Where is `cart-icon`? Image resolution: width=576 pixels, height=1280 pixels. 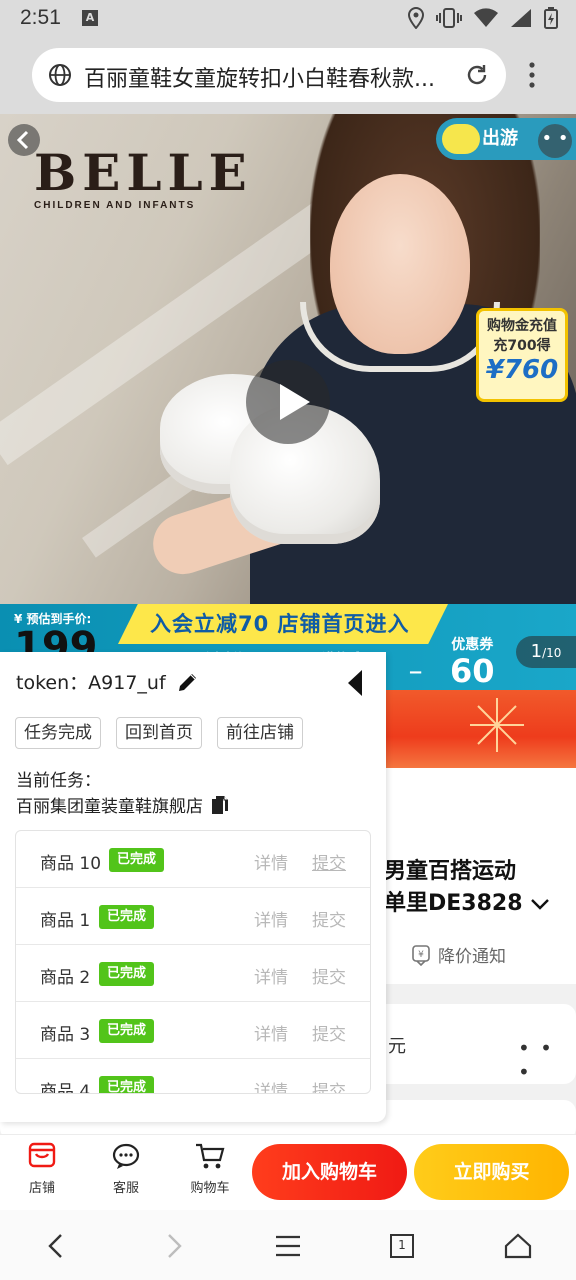
cart-icon is located at coordinates (210, 1156).